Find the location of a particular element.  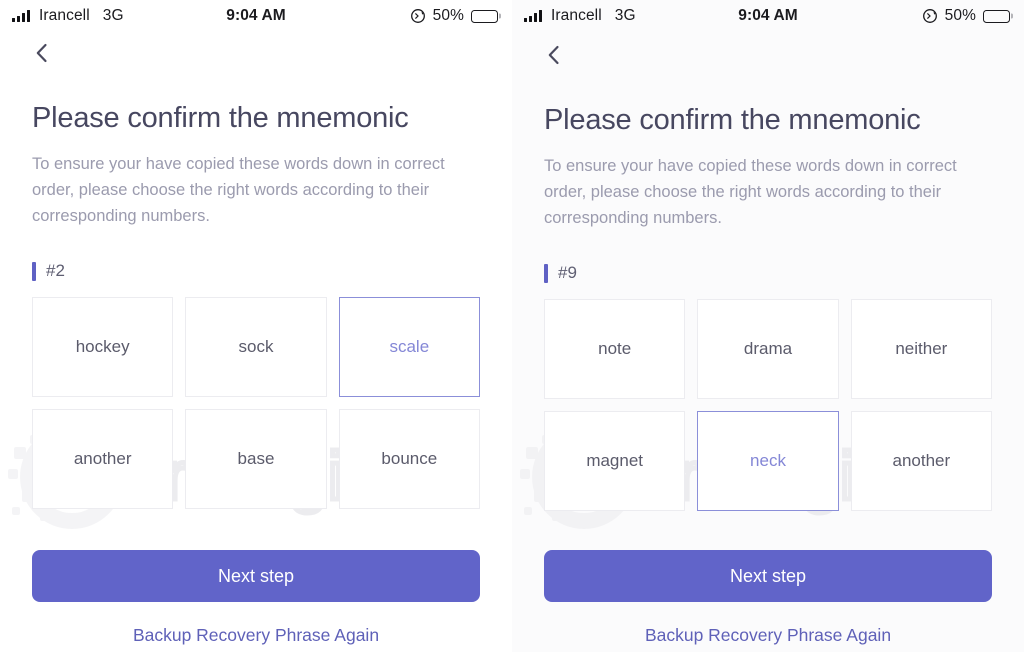

word-index-row: #2 is located at coordinates (256, 271).